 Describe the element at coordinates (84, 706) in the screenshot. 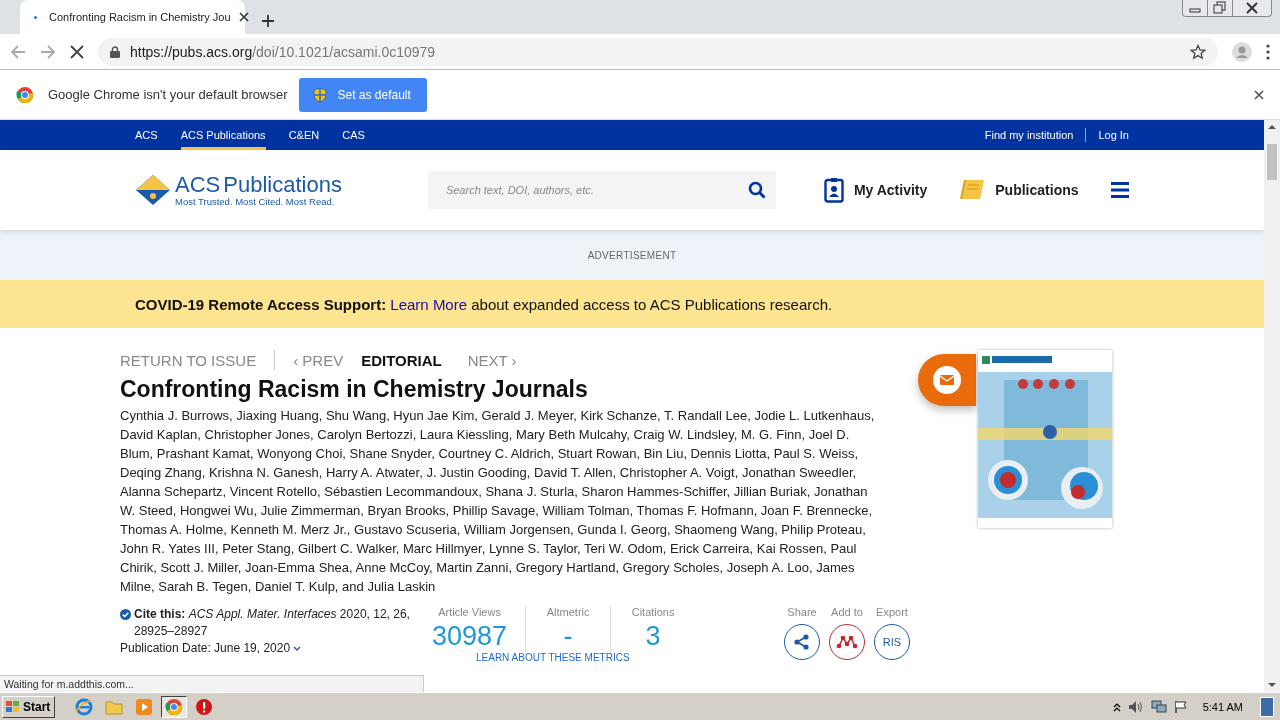

I see `browser-e-icon` at that location.